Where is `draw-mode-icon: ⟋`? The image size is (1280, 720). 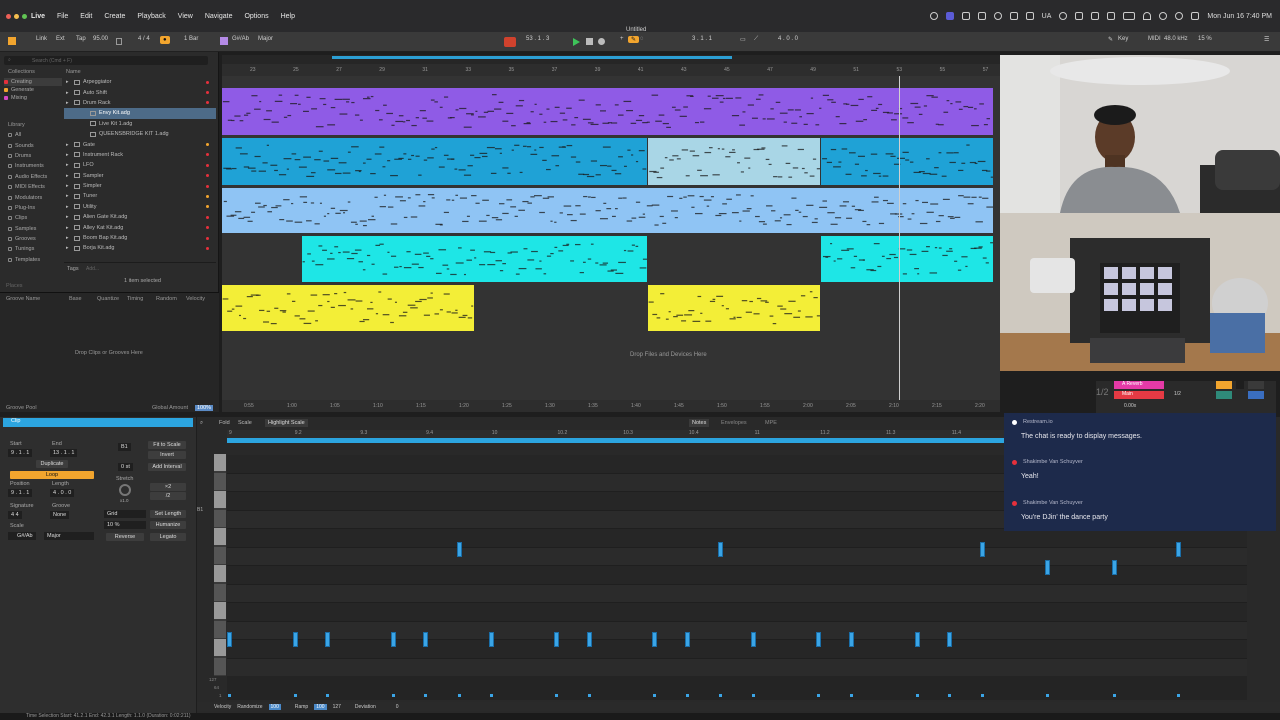
draw-mode-icon: ⟋ is located at coordinates (756, 39).